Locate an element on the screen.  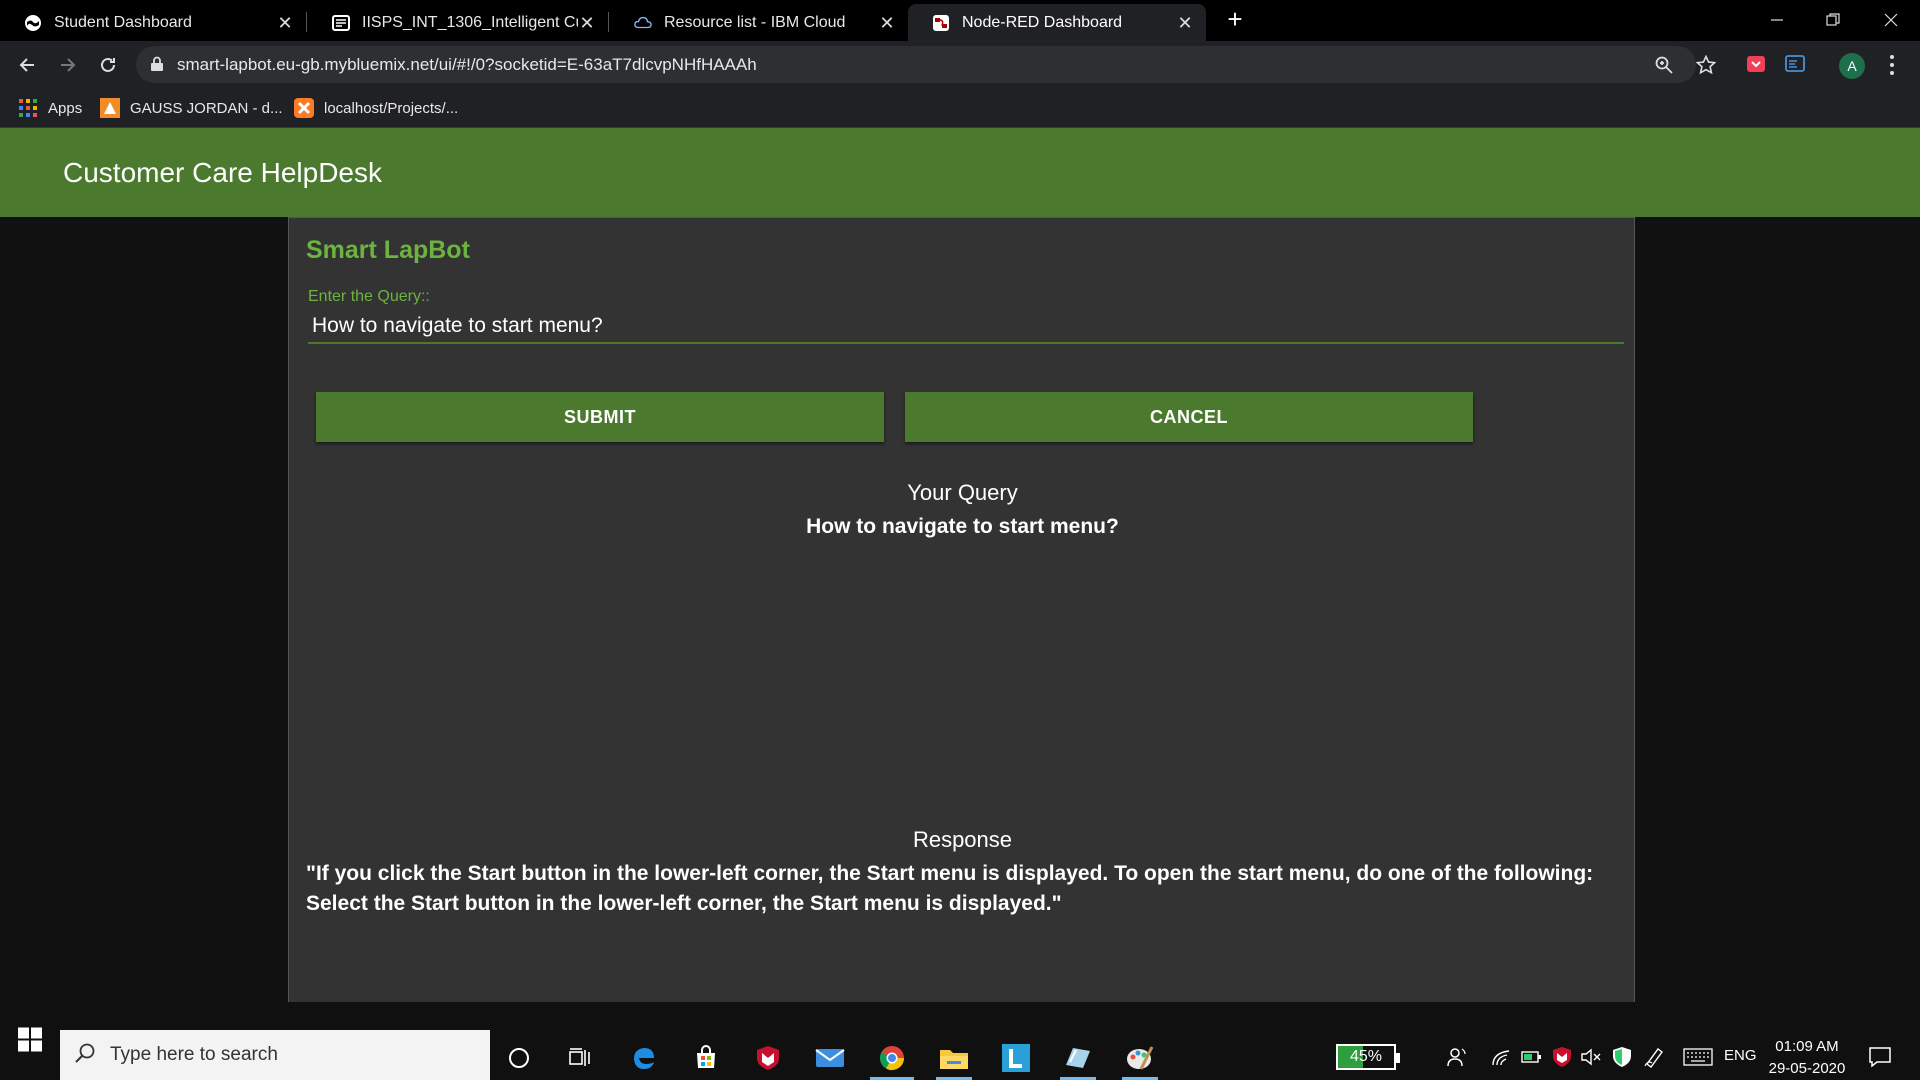
mail-icon is located at coordinates (830, 1058).